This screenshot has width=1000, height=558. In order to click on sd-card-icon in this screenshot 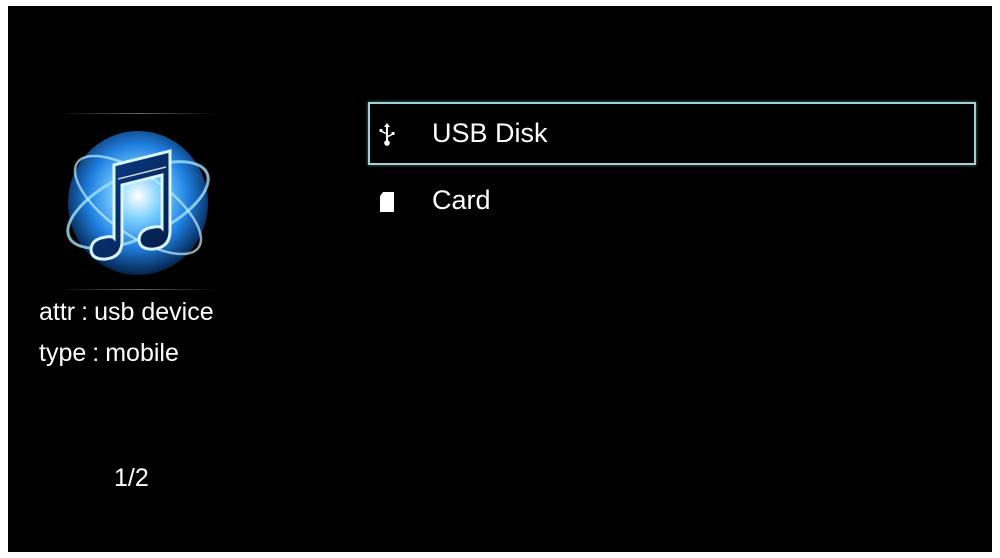, I will do `click(387, 202)`.